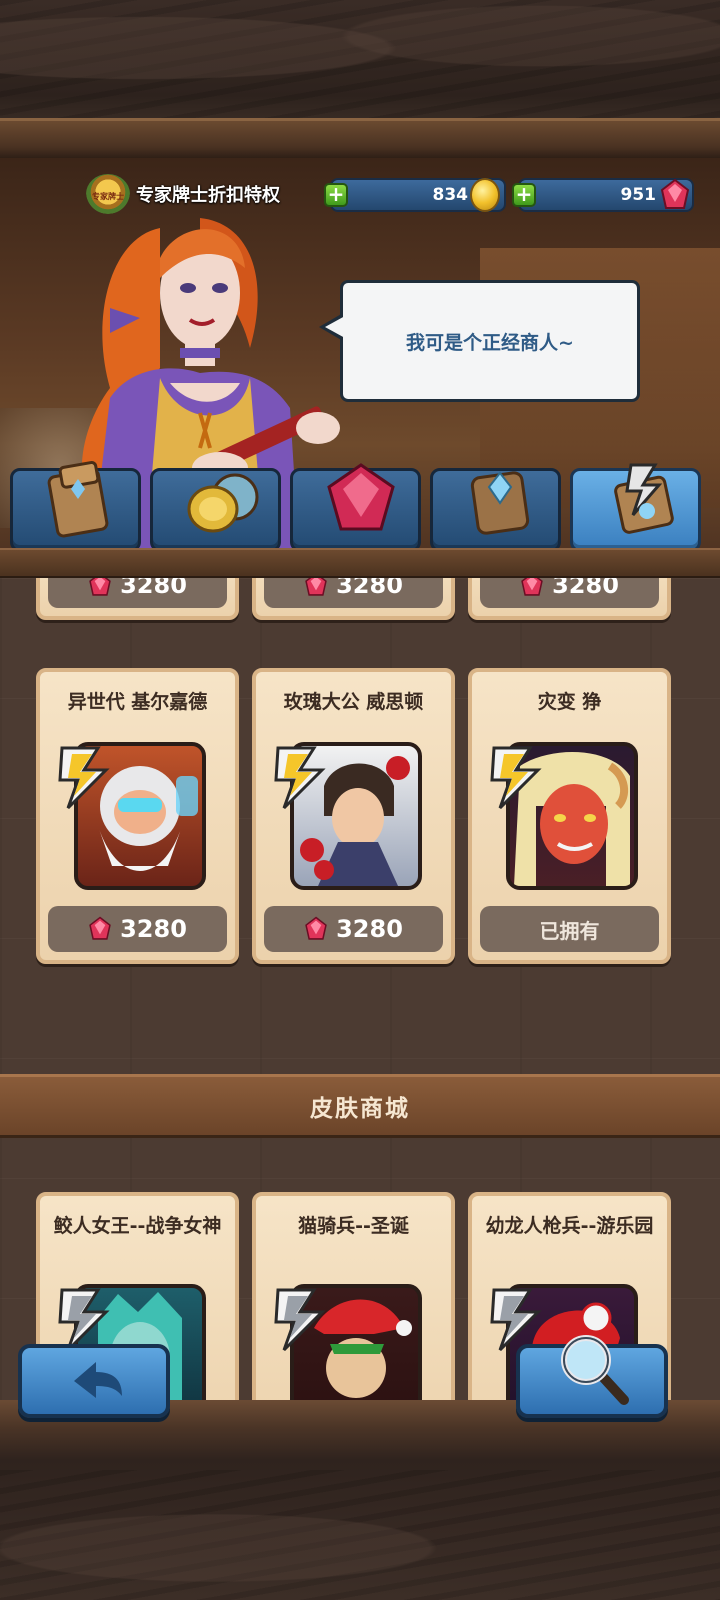 This screenshot has width=720, height=1600. I want to click on tab-card-pack, so click(75, 506).